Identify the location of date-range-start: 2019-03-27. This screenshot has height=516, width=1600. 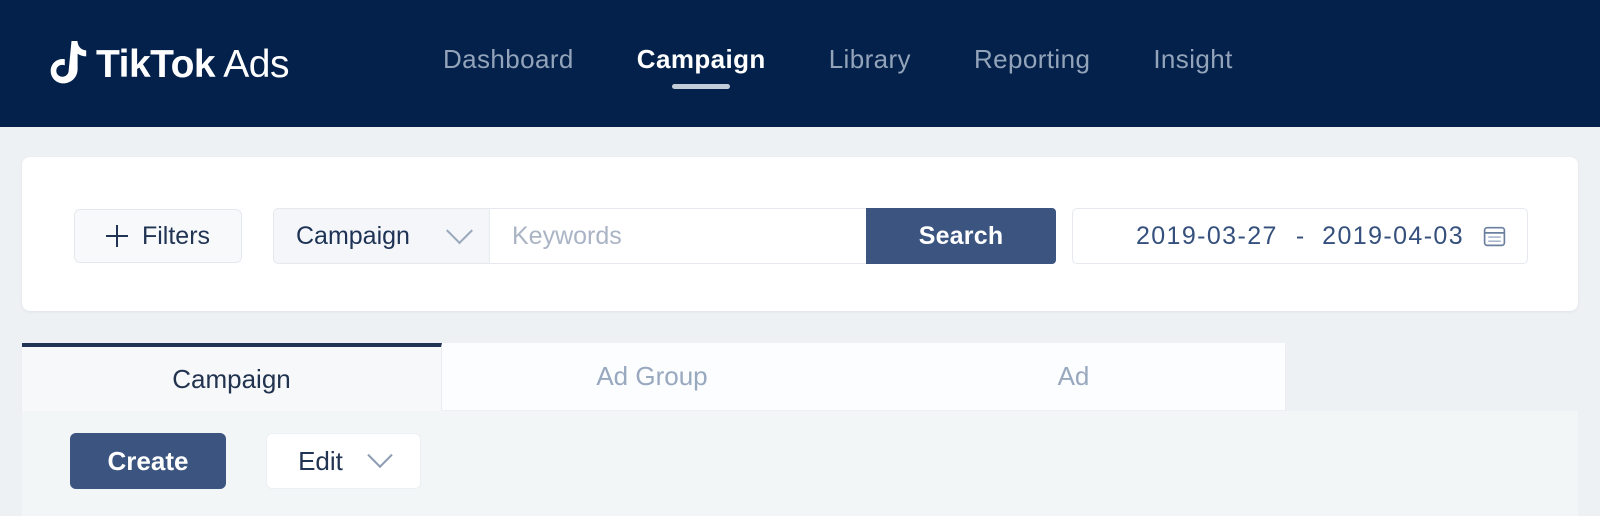
(1206, 235).